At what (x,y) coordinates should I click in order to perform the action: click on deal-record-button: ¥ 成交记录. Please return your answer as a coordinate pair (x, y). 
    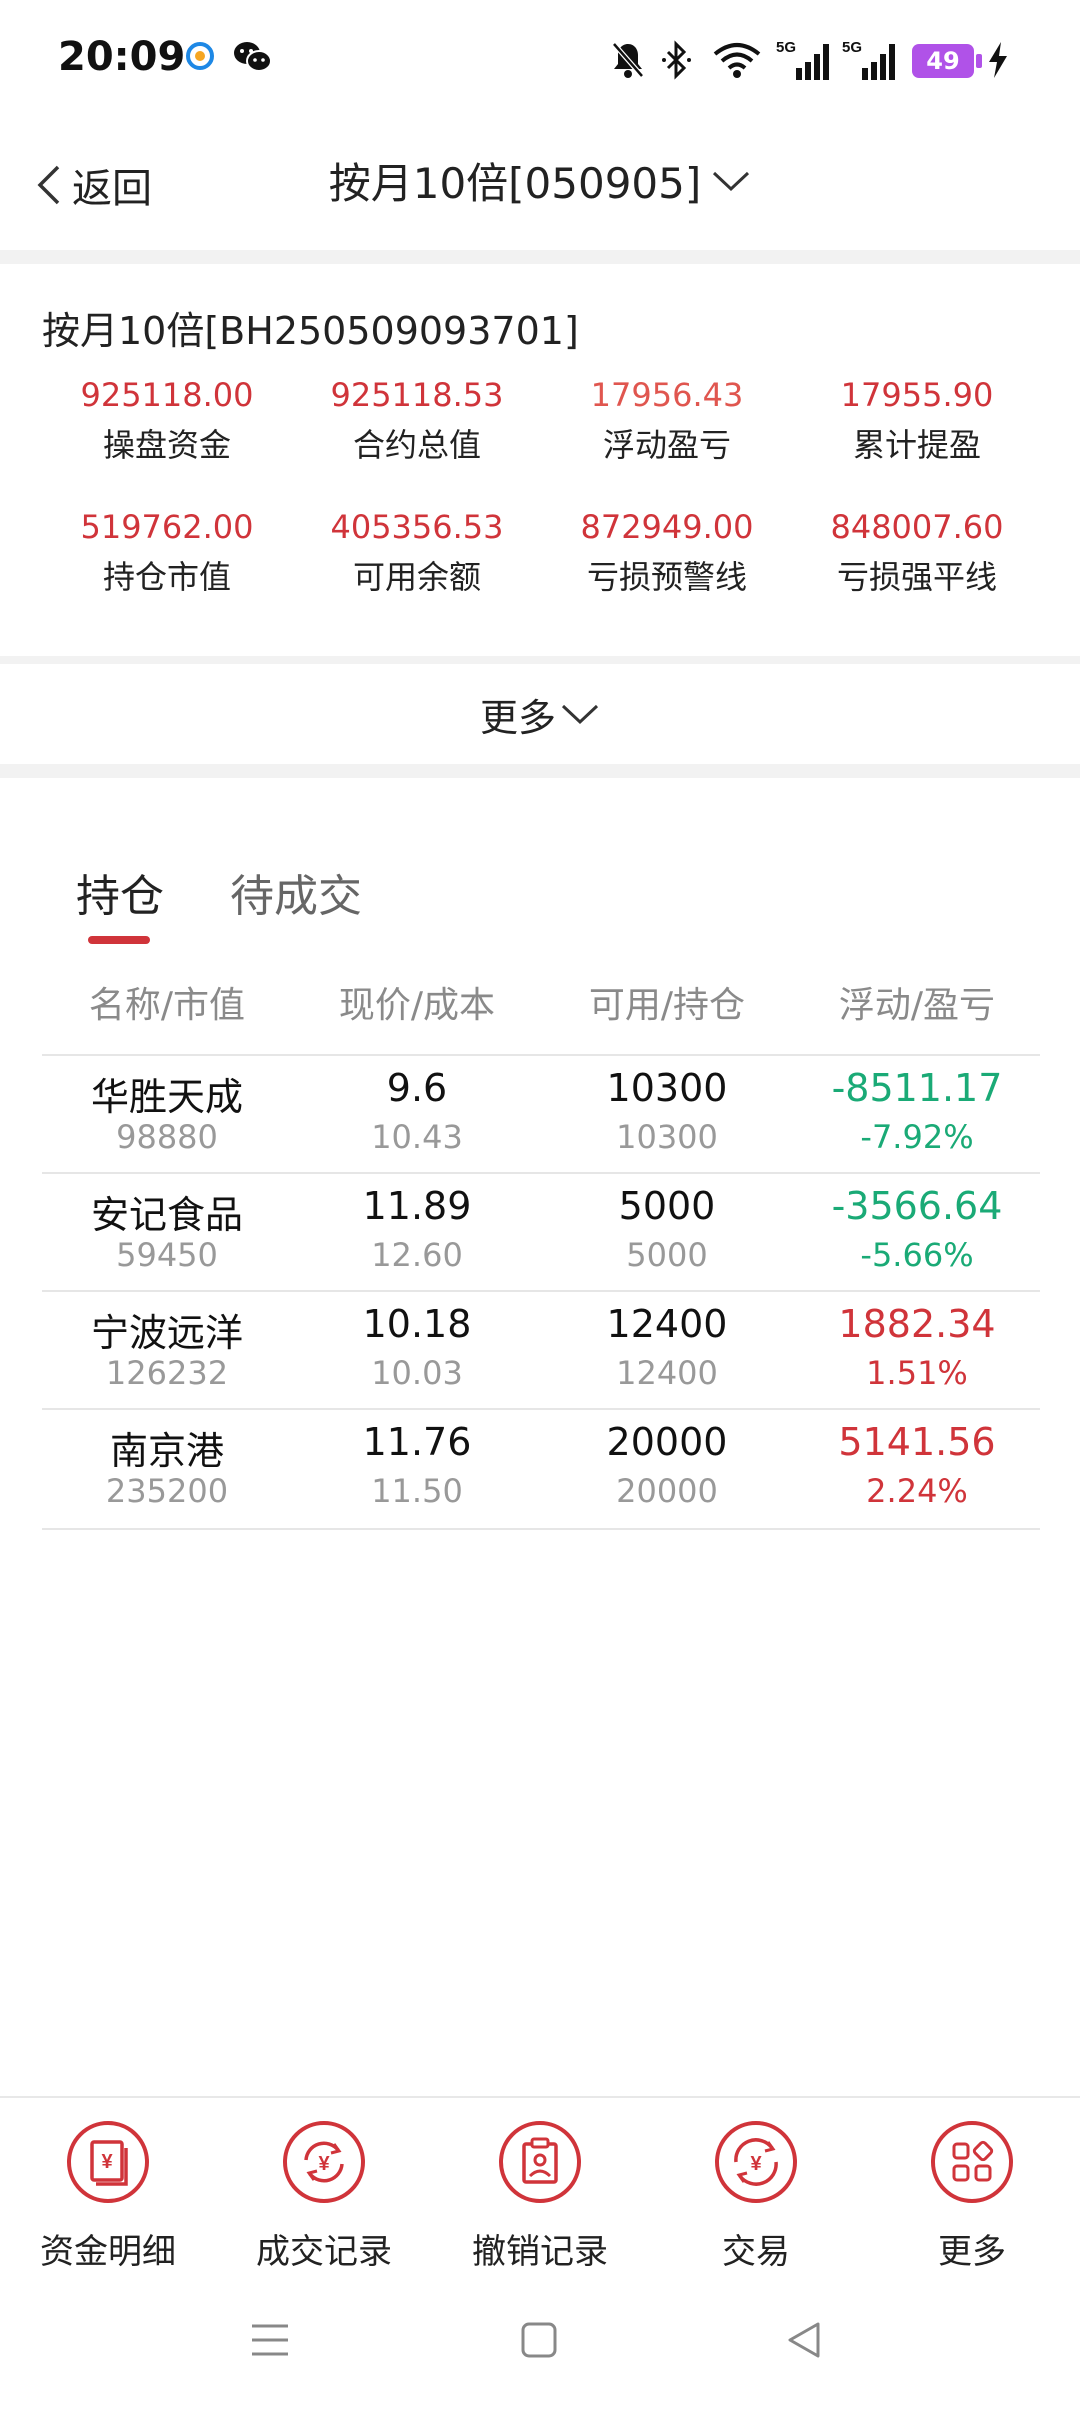
    Looking at the image, I should click on (324, 2196).